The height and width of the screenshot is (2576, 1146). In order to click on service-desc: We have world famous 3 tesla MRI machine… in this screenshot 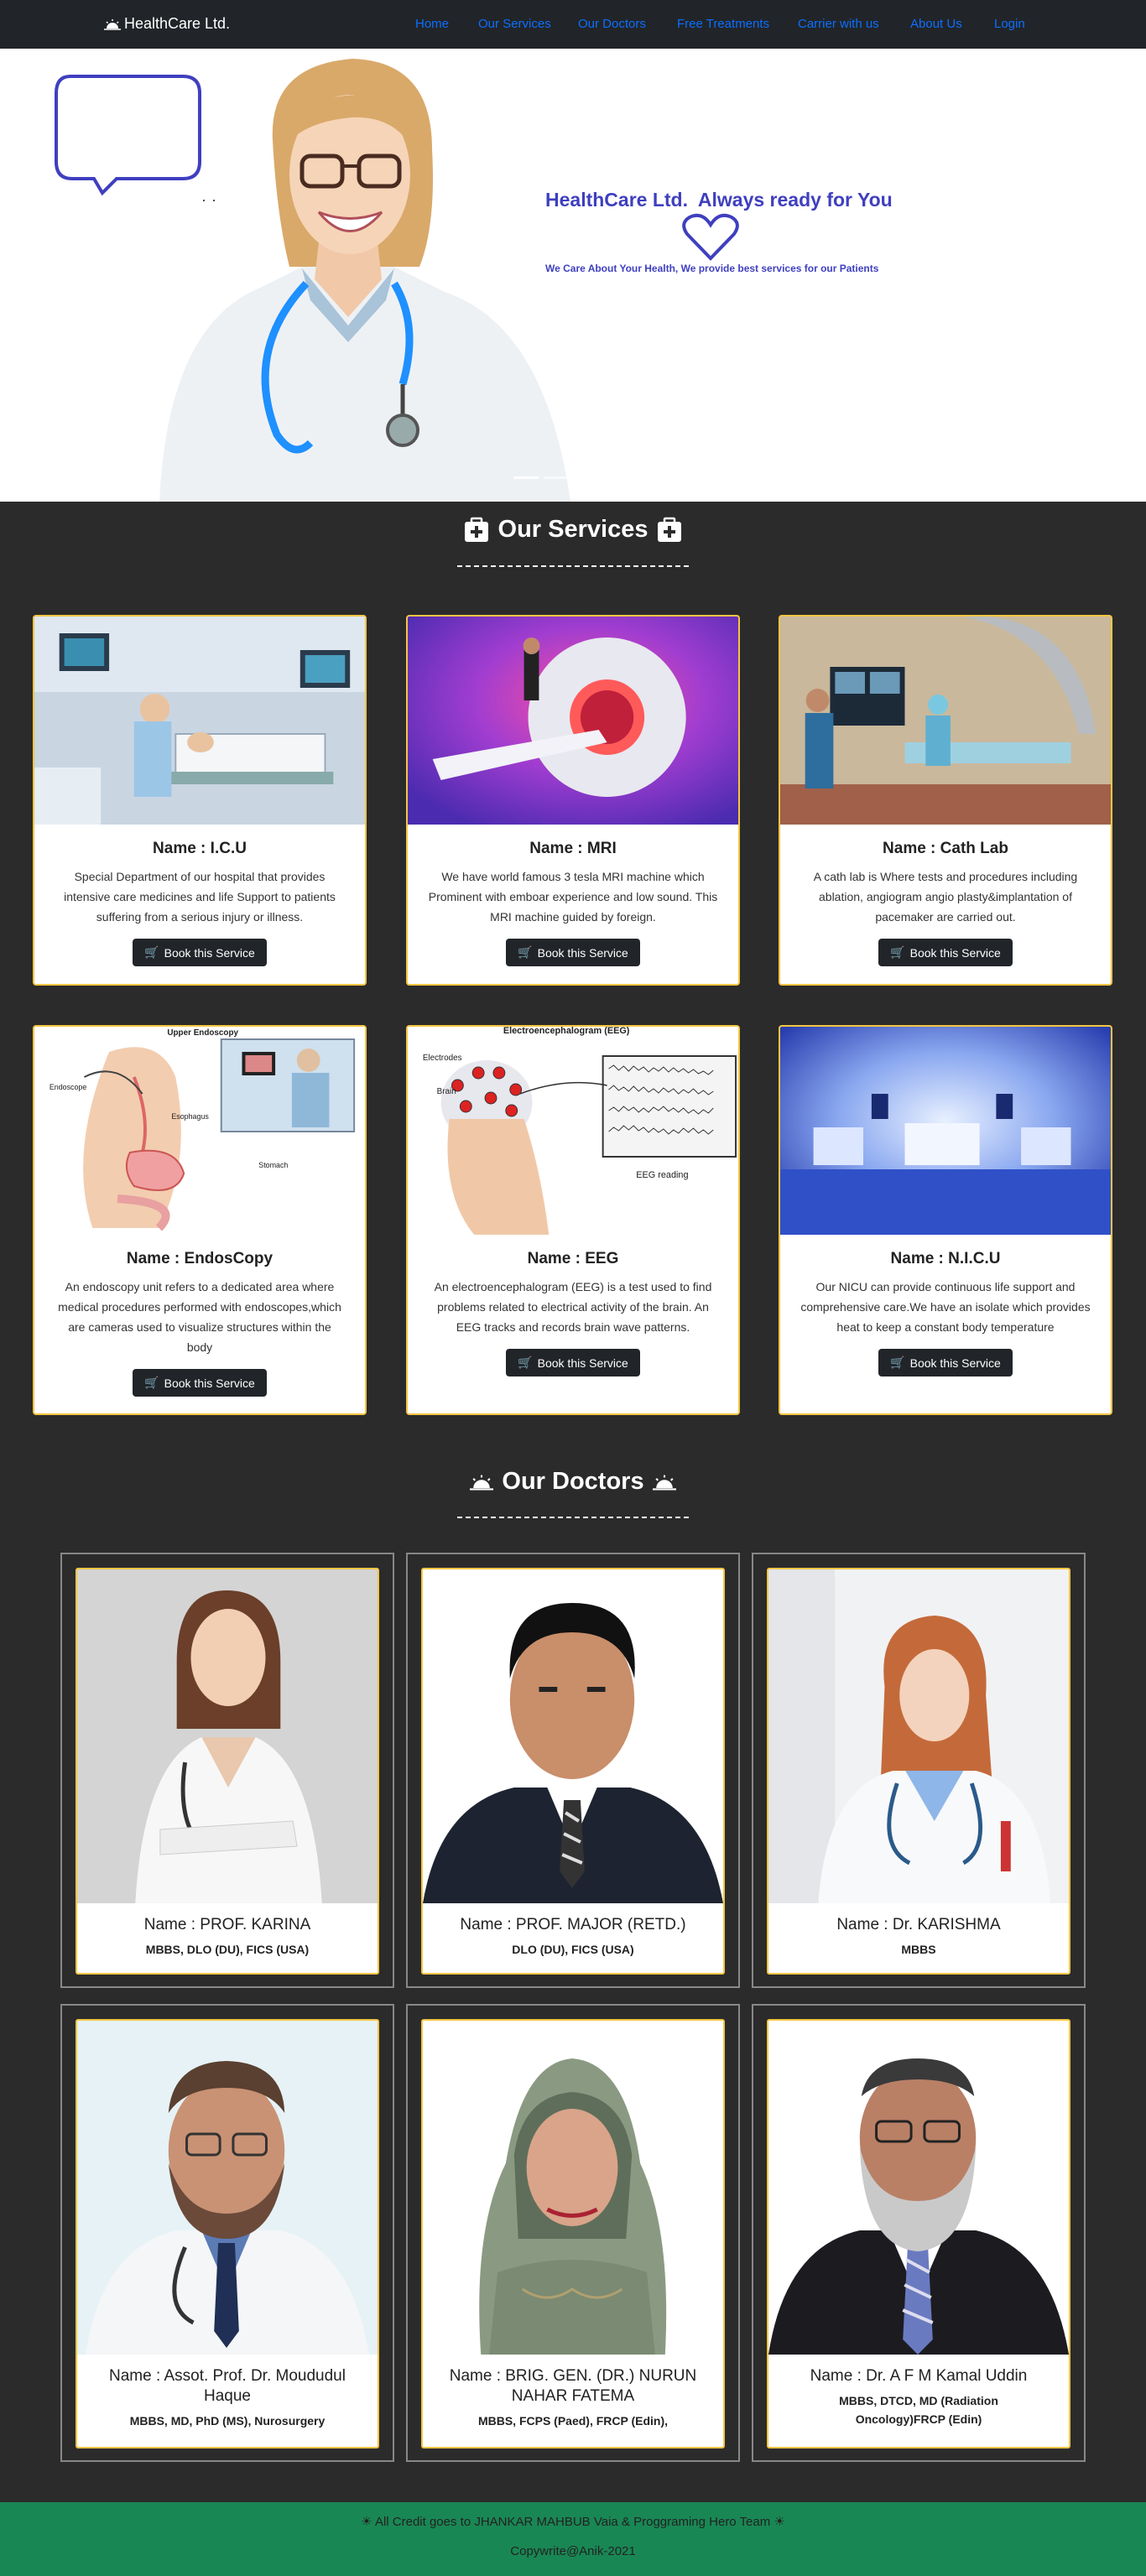, I will do `click(573, 897)`.